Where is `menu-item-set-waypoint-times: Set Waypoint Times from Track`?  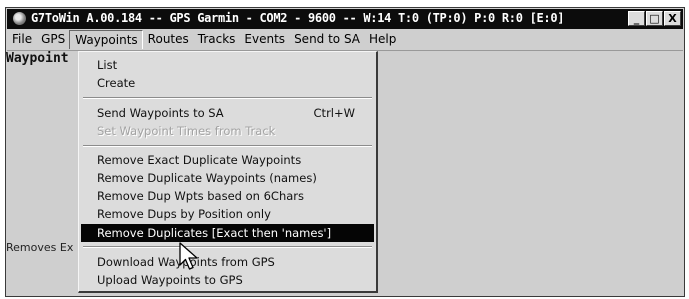
menu-item-set-waypoint-times: Set Waypoint Times from Track is located at coordinates (227, 131).